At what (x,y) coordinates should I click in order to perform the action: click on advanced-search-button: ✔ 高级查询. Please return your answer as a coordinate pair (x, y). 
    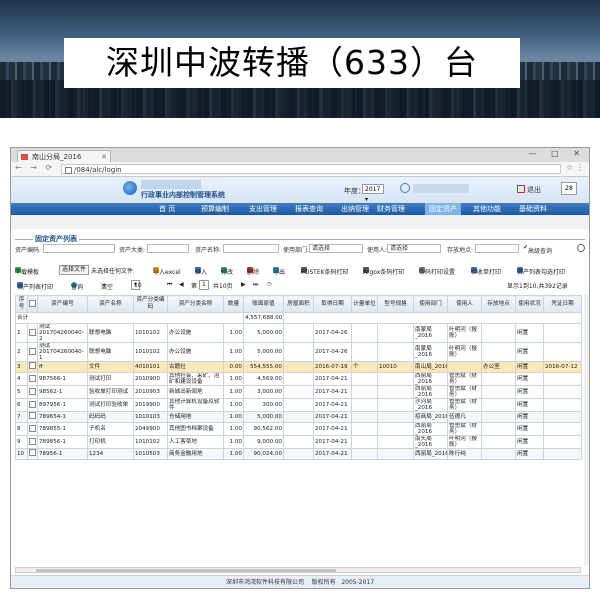
    Looking at the image, I should click on (537, 249).